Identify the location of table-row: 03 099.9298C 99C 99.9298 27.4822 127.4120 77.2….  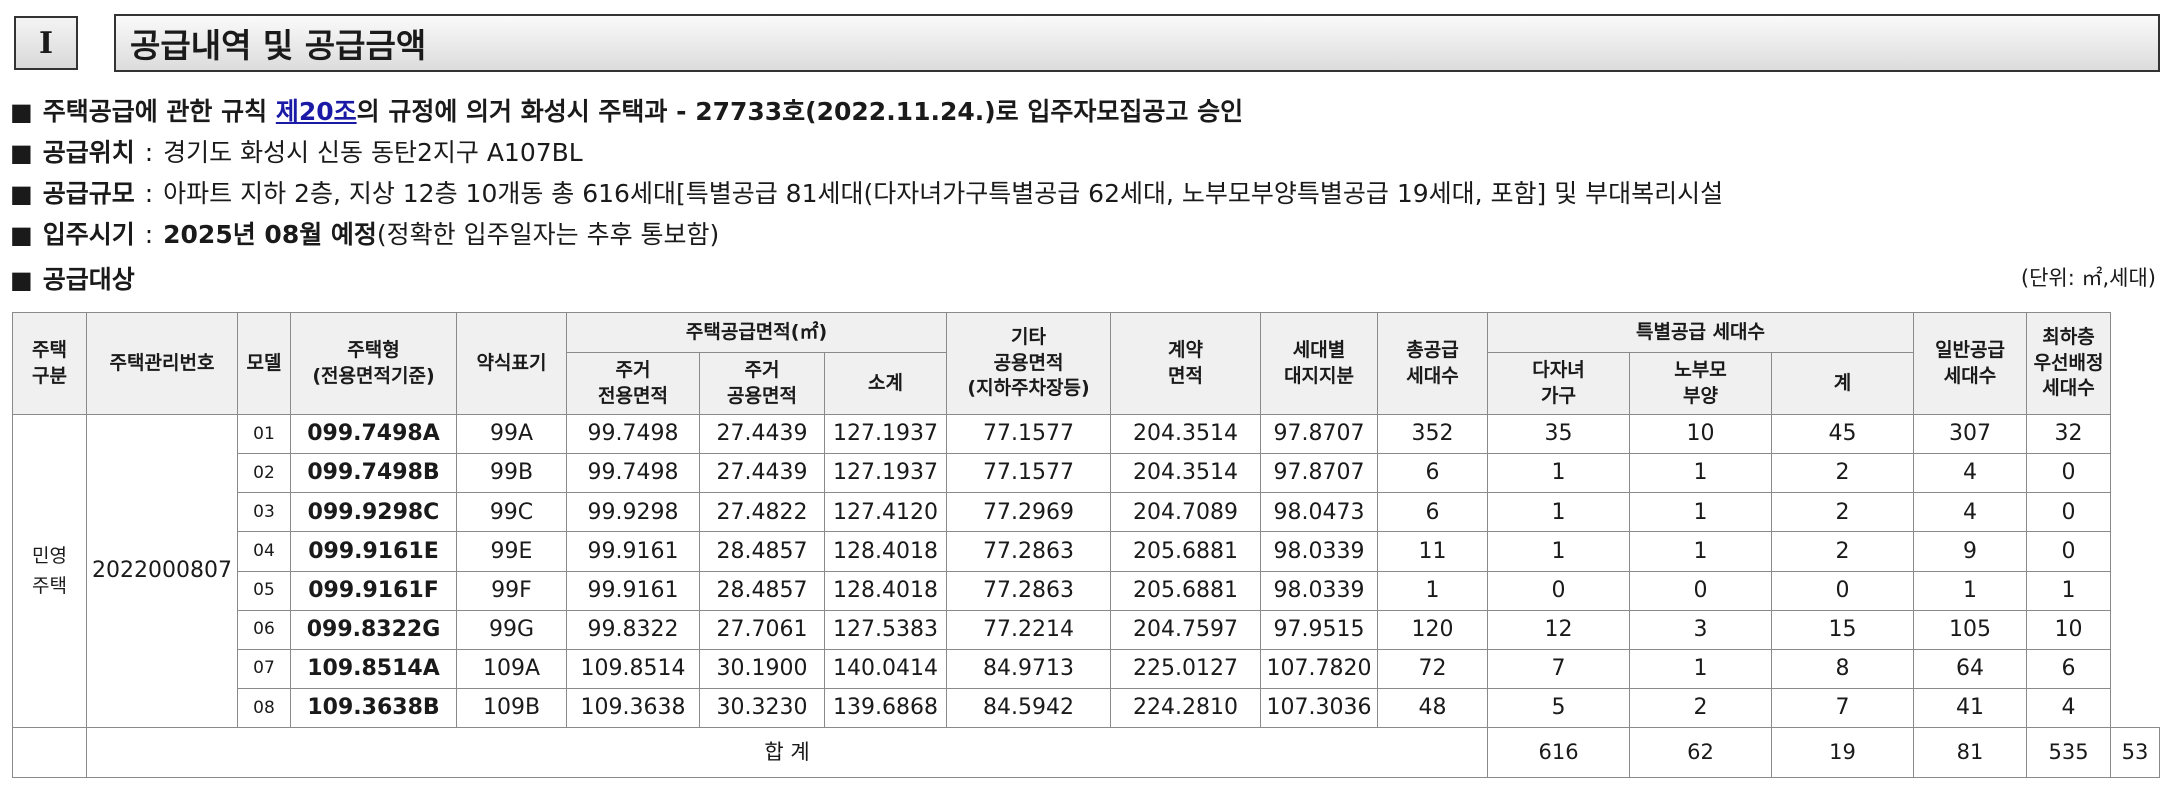
(1086, 512).